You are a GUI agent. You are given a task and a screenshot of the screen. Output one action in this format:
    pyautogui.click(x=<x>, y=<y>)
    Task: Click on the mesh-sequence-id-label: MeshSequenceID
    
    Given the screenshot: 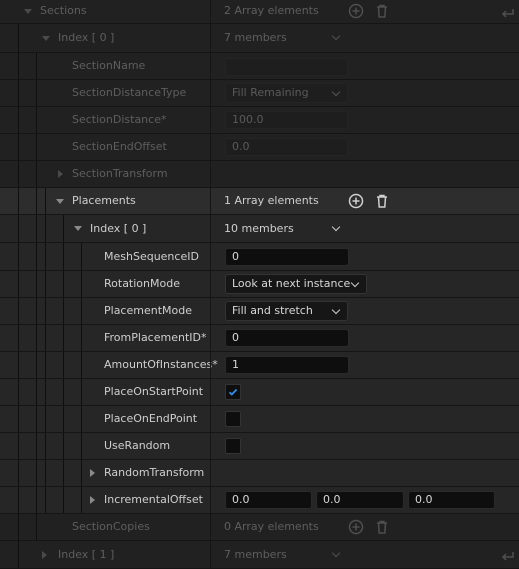 What is the action you would take?
    pyautogui.click(x=151, y=256)
    